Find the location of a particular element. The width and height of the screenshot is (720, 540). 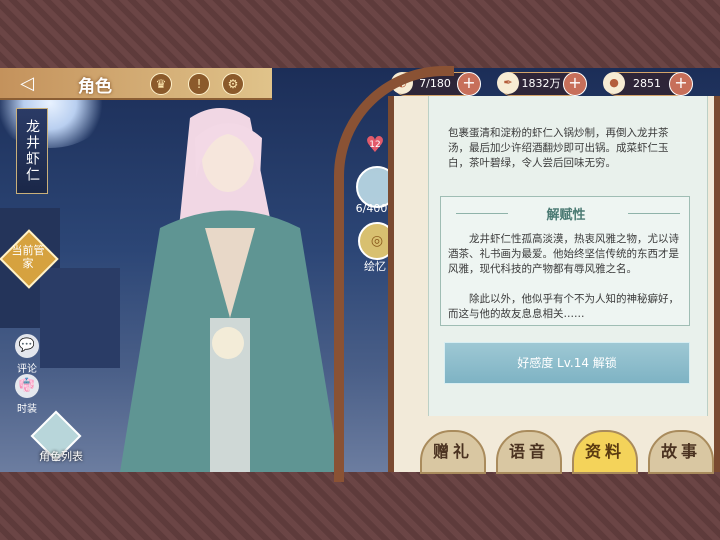

resource-quill: ✒ 1832万 + is located at coordinates (542, 84).